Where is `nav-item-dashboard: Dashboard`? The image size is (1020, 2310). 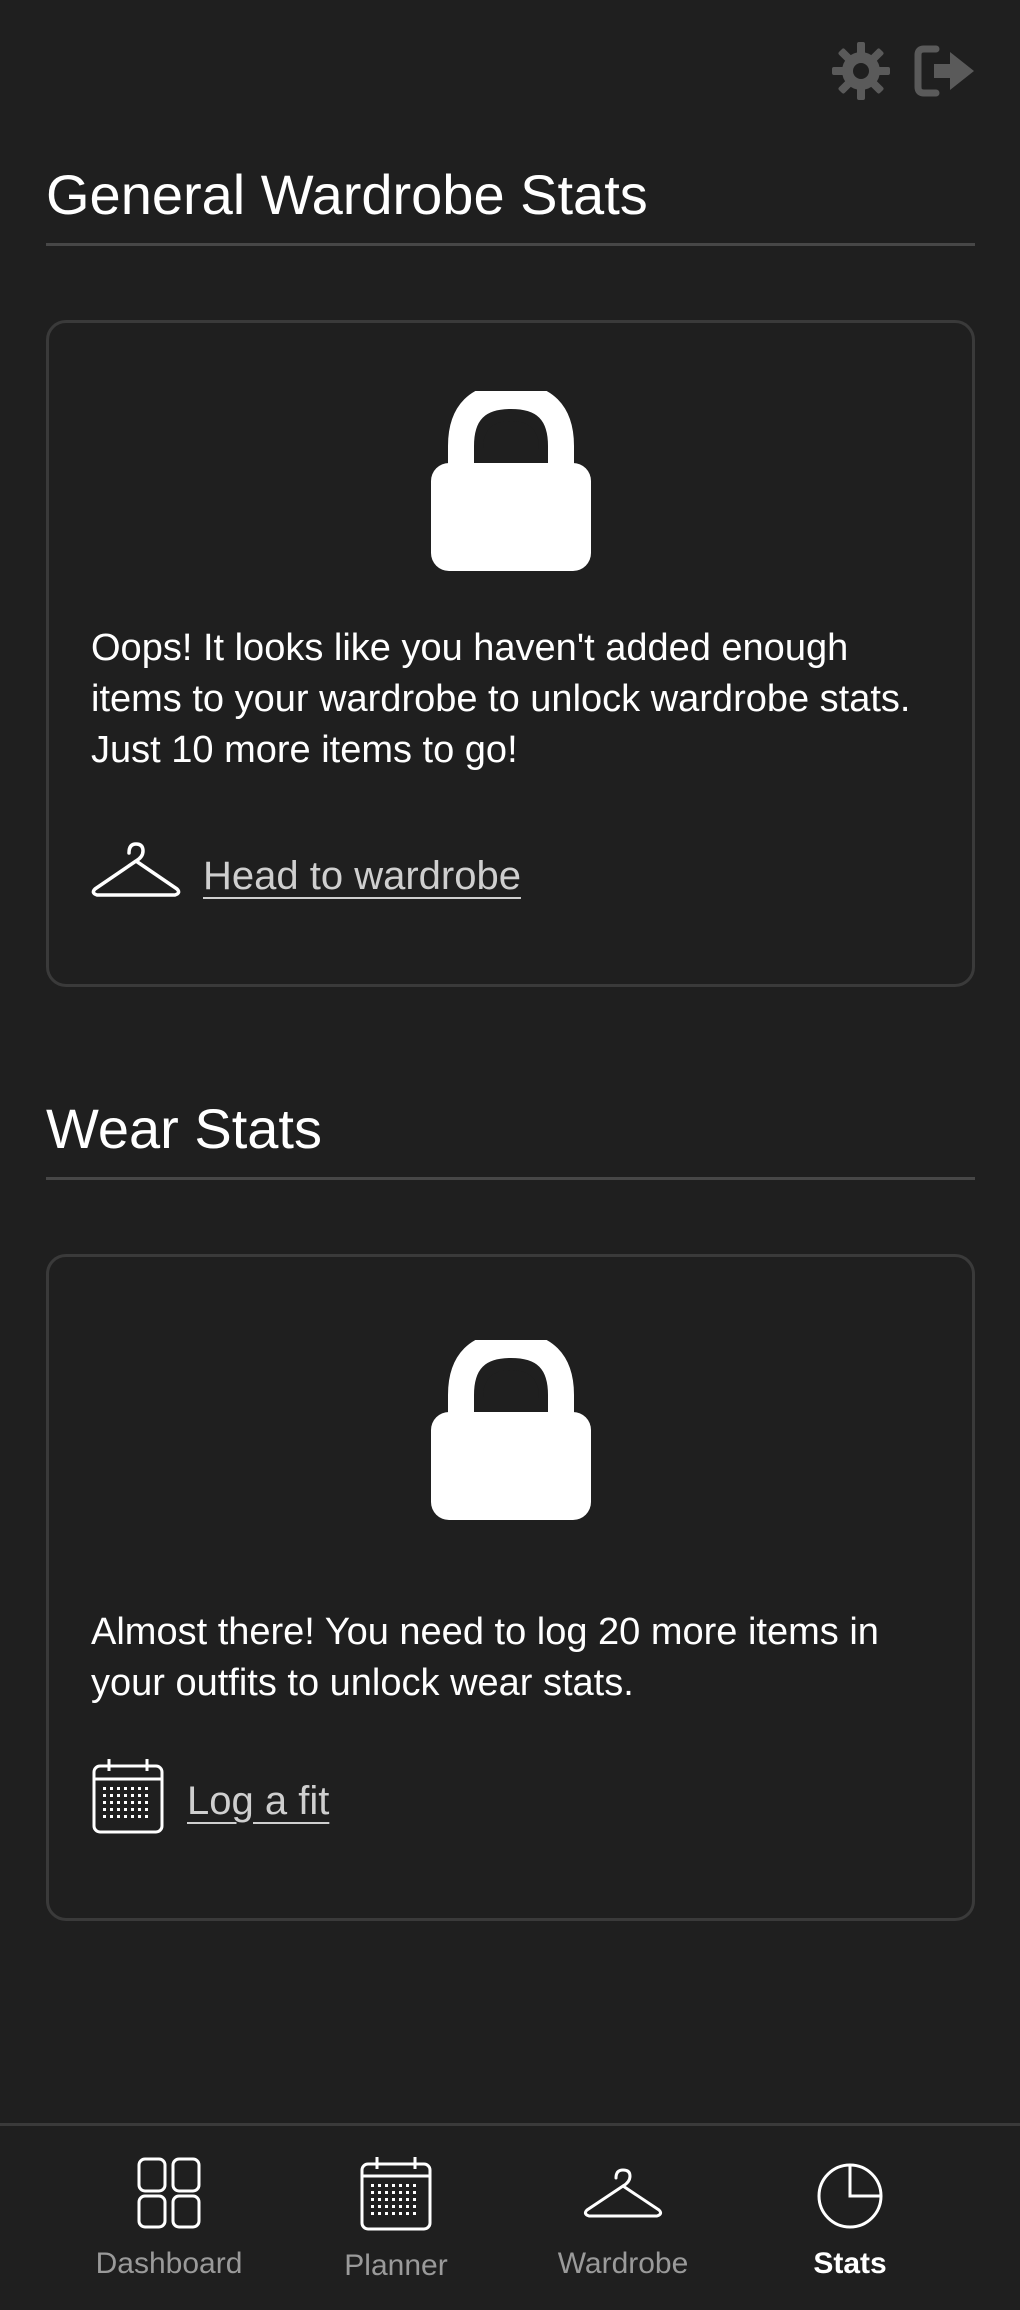
nav-item-dashboard: Dashboard is located at coordinates (169, 2218).